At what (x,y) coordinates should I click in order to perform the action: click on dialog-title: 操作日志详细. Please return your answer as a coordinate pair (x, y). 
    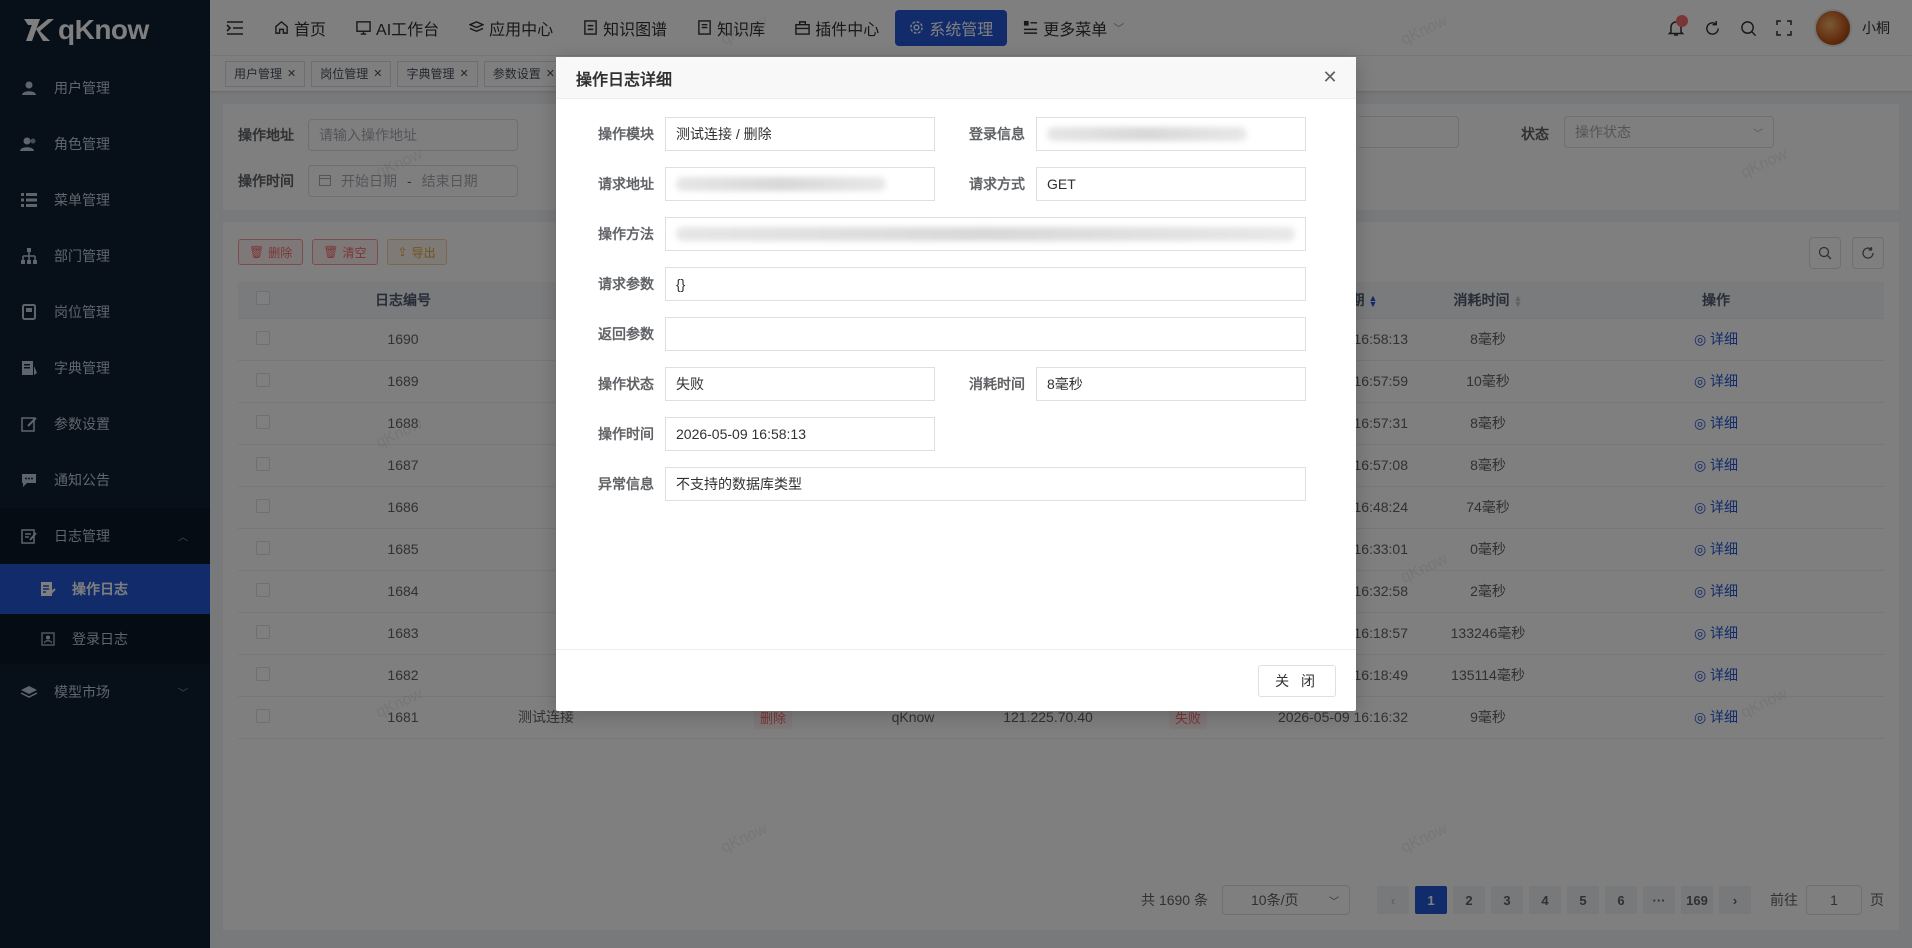
    Looking at the image, I should click on (624, 80).